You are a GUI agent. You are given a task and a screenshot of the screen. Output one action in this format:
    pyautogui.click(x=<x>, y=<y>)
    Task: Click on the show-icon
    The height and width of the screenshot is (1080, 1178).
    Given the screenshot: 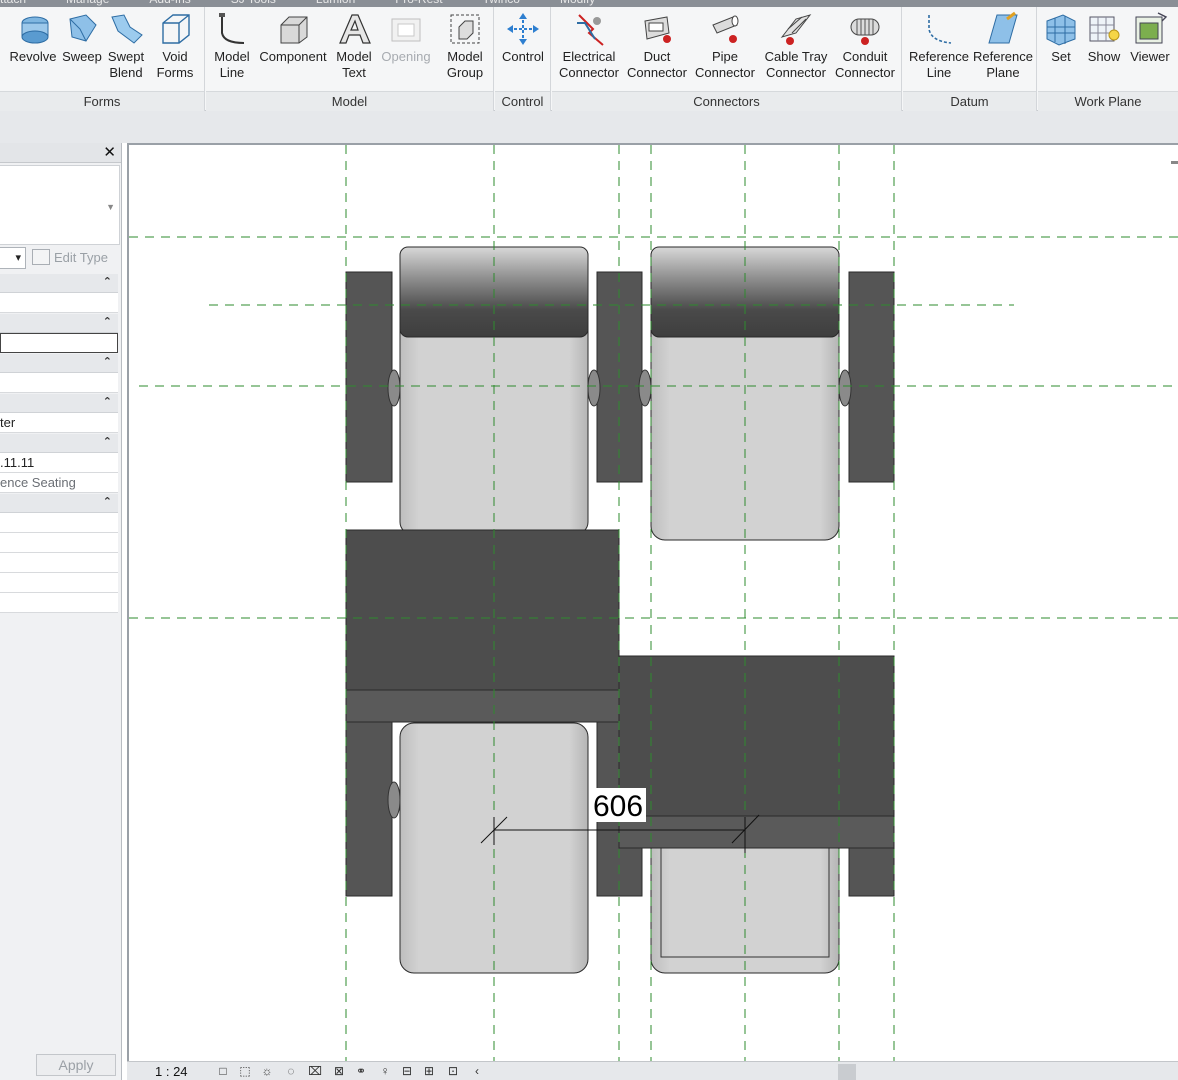 What is the action you would take?
    pyautogui.click(x=1104, y=29)
    